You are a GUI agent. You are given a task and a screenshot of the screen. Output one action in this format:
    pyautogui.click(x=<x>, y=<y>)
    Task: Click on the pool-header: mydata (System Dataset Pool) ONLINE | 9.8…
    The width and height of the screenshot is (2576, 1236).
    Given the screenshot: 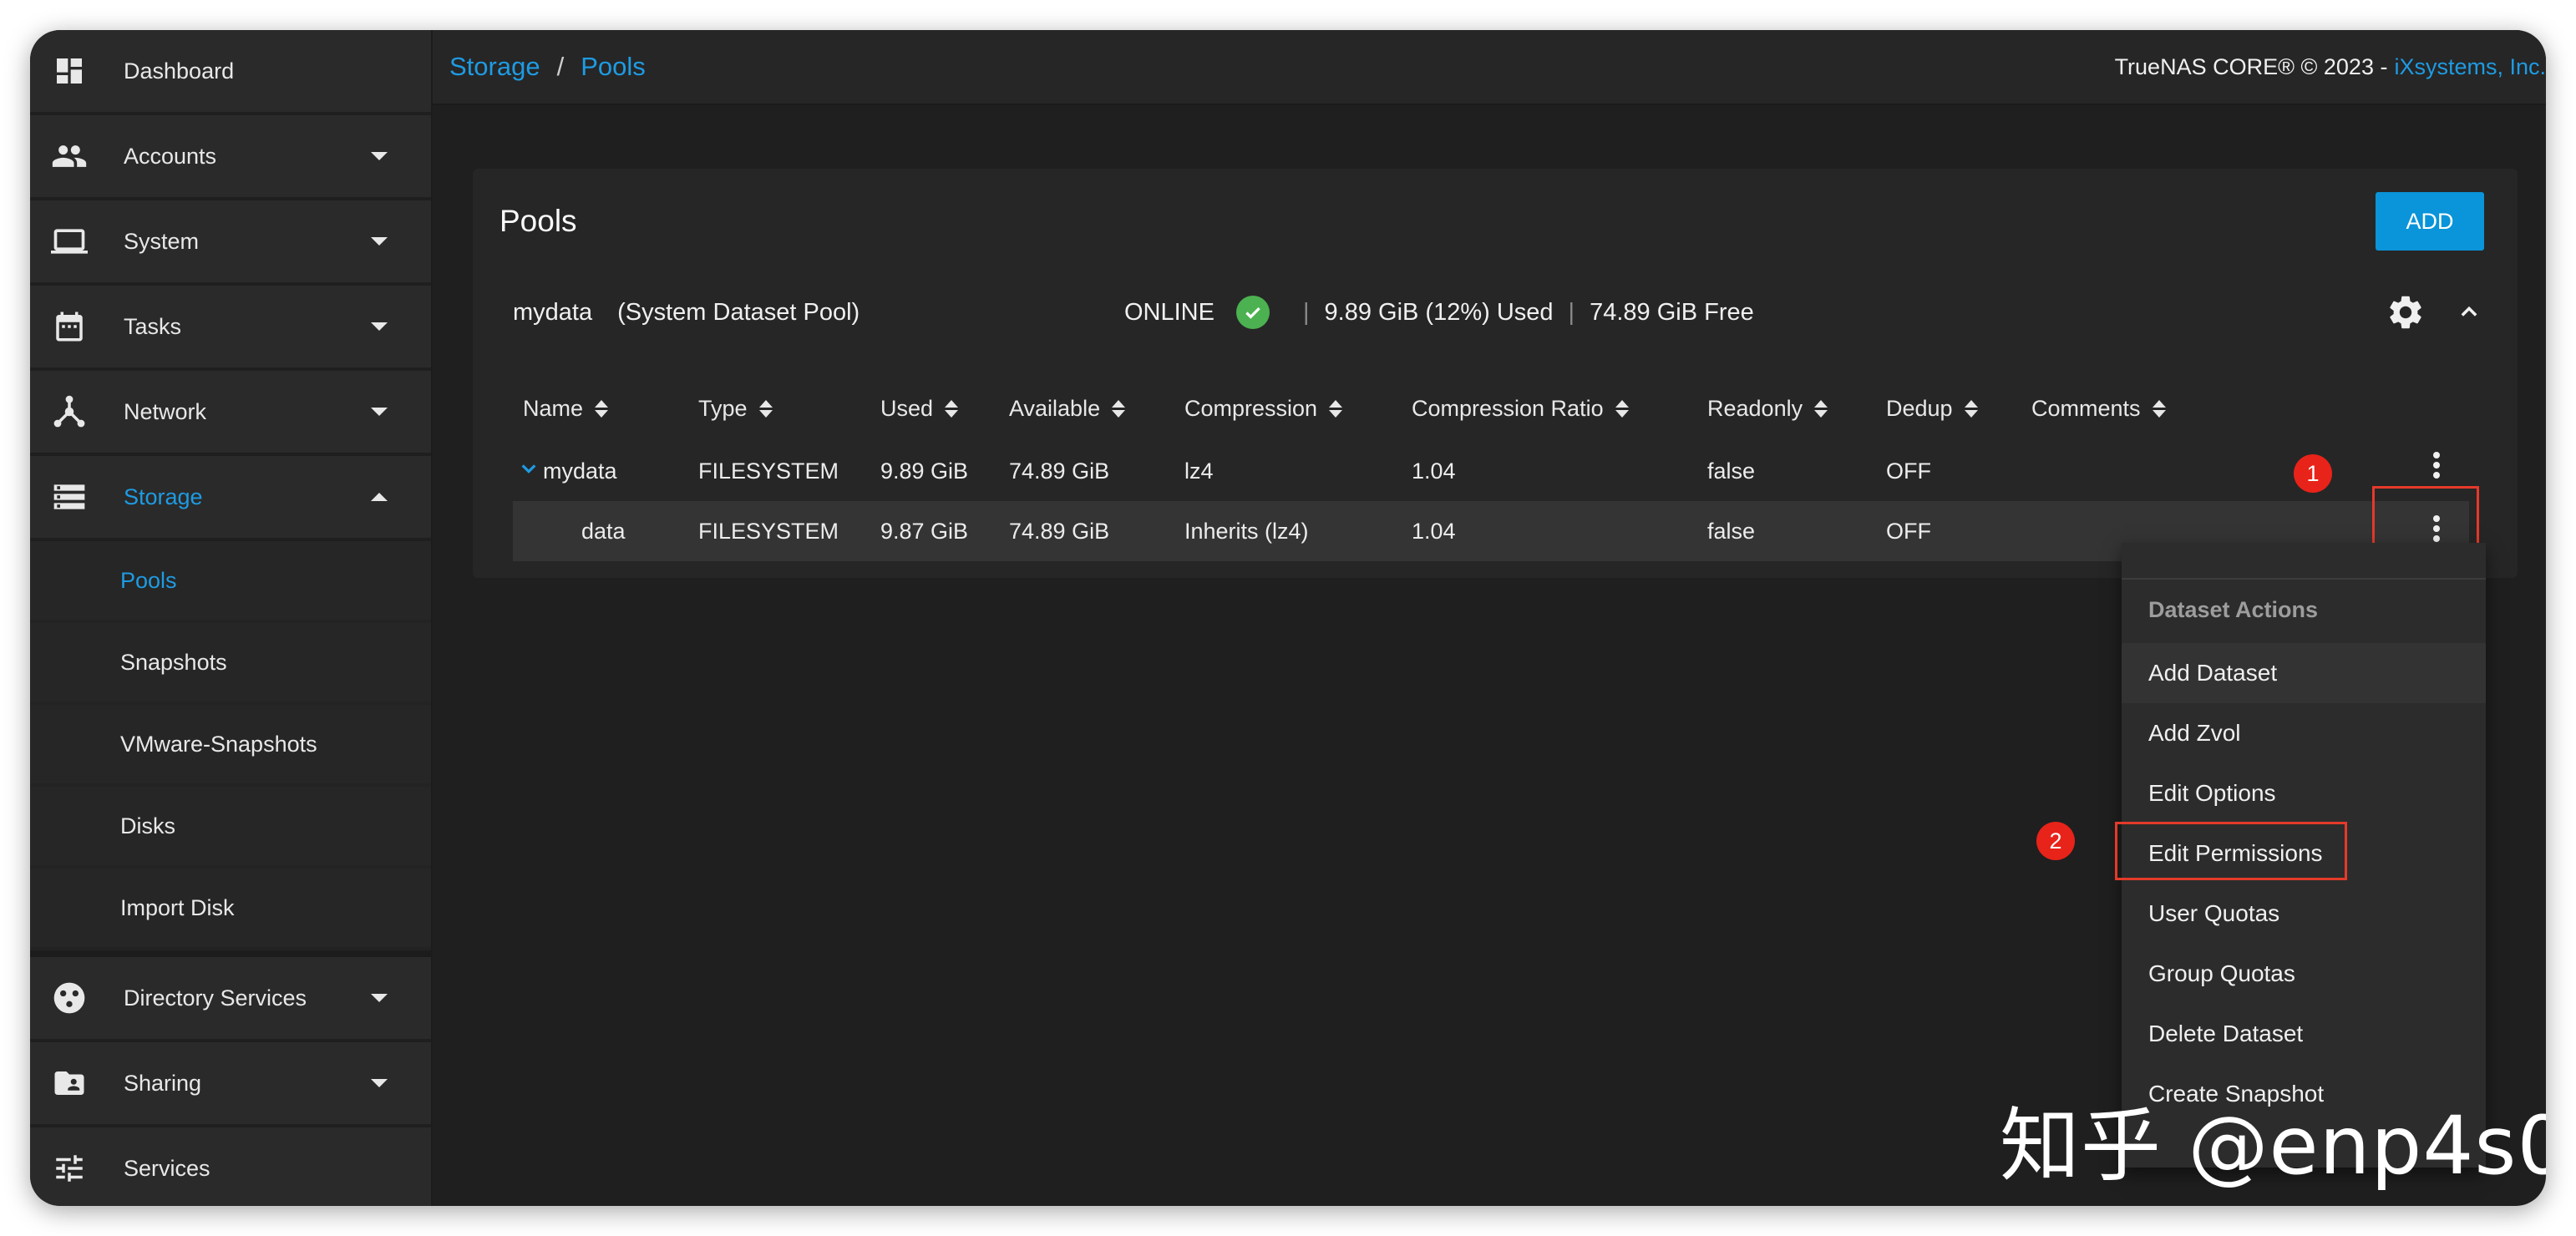 What is the action you would take?
    pyautogui.click(x=1495, y=317)
    